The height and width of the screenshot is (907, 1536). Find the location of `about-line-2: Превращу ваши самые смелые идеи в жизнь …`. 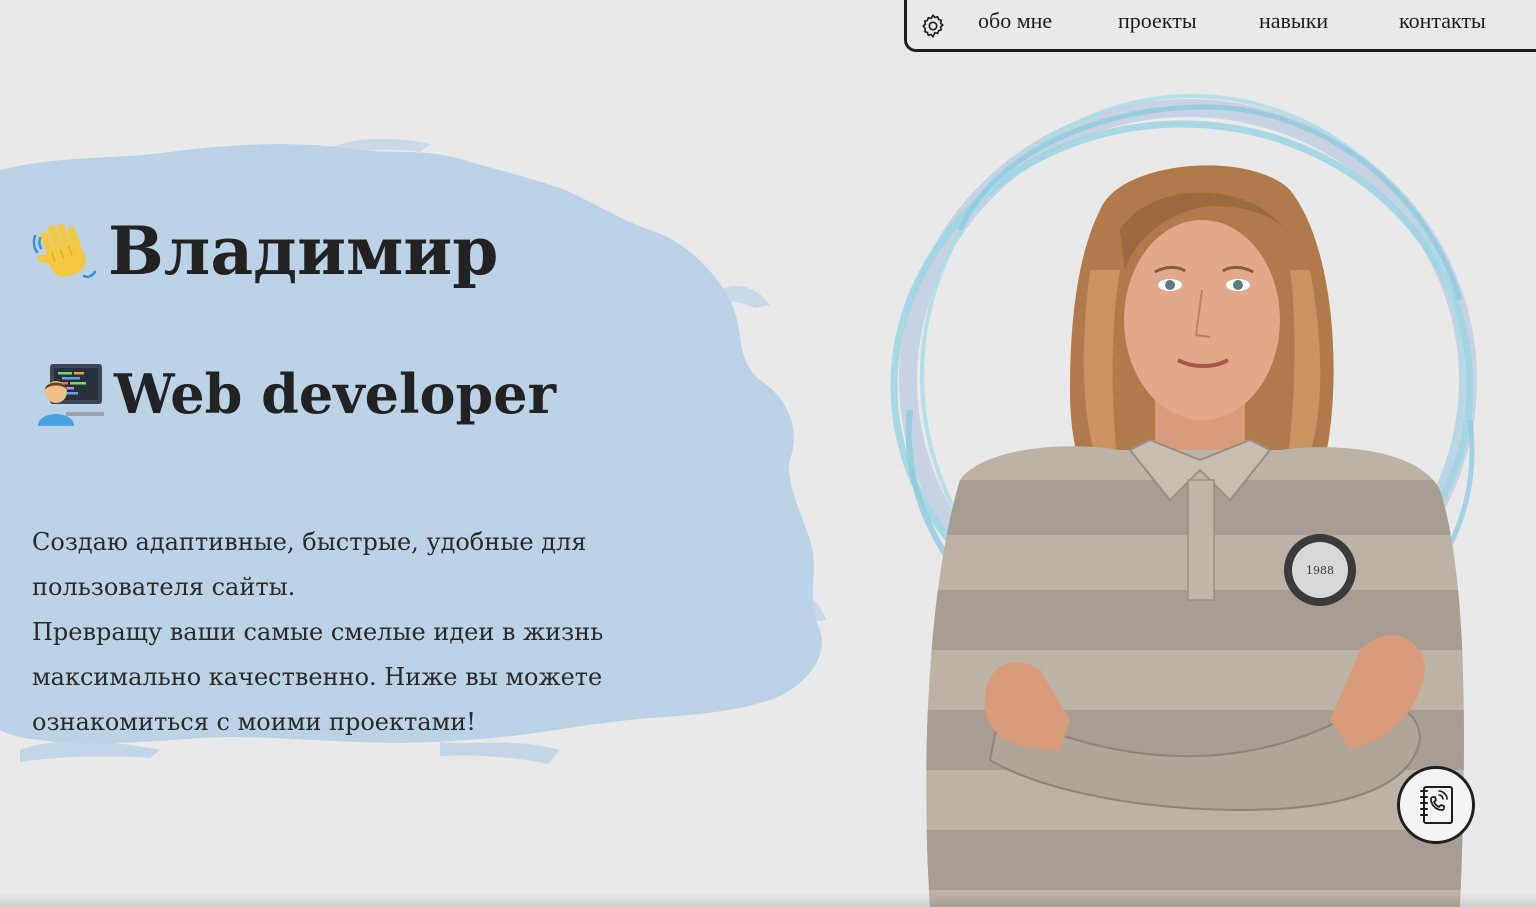

about-line-2: Превращу ваши самые смелые идеи в жизнь … is located at coordinates (318, 677).